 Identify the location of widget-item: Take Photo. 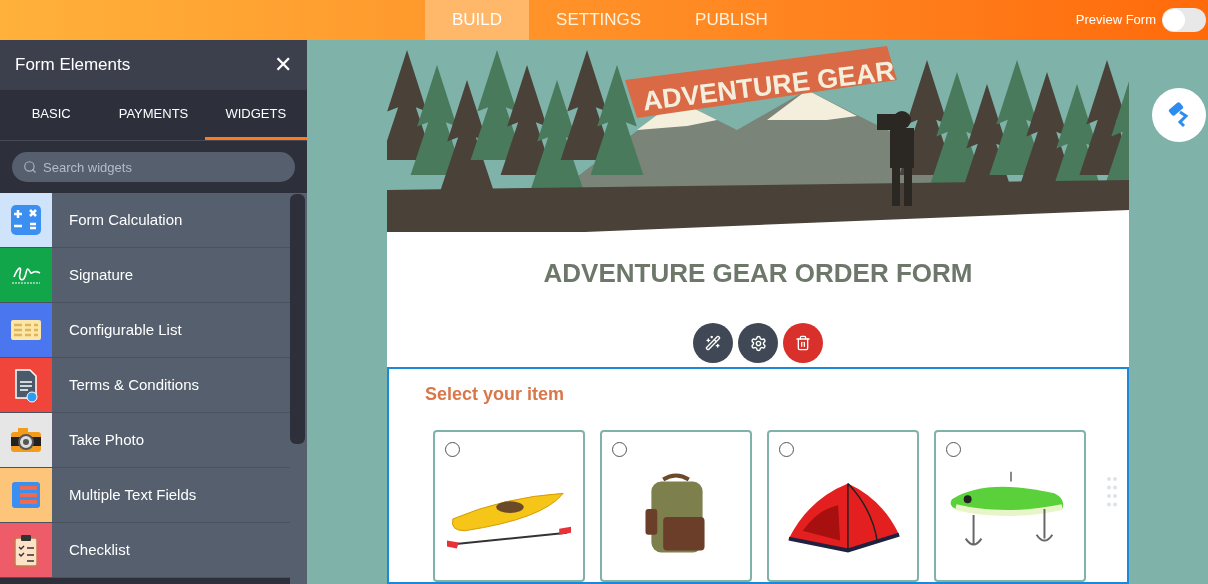
(145, 440).